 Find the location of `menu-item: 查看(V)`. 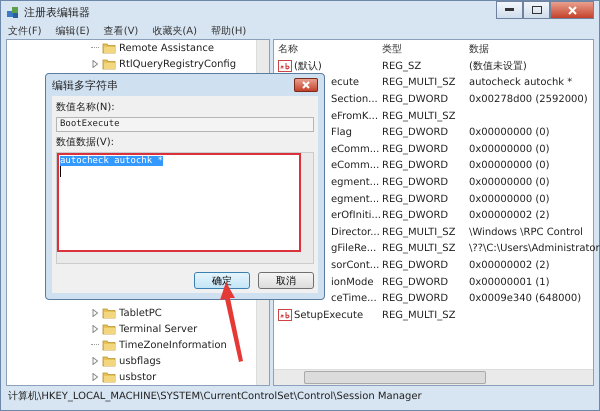

menu-item: 查看(V) is located at coordinates (121, 31).